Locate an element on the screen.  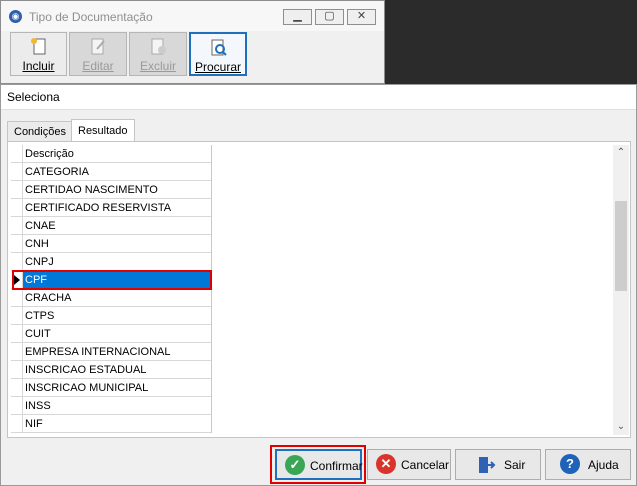
cancel-icon: ✕ is located at coordinates (386, 464).